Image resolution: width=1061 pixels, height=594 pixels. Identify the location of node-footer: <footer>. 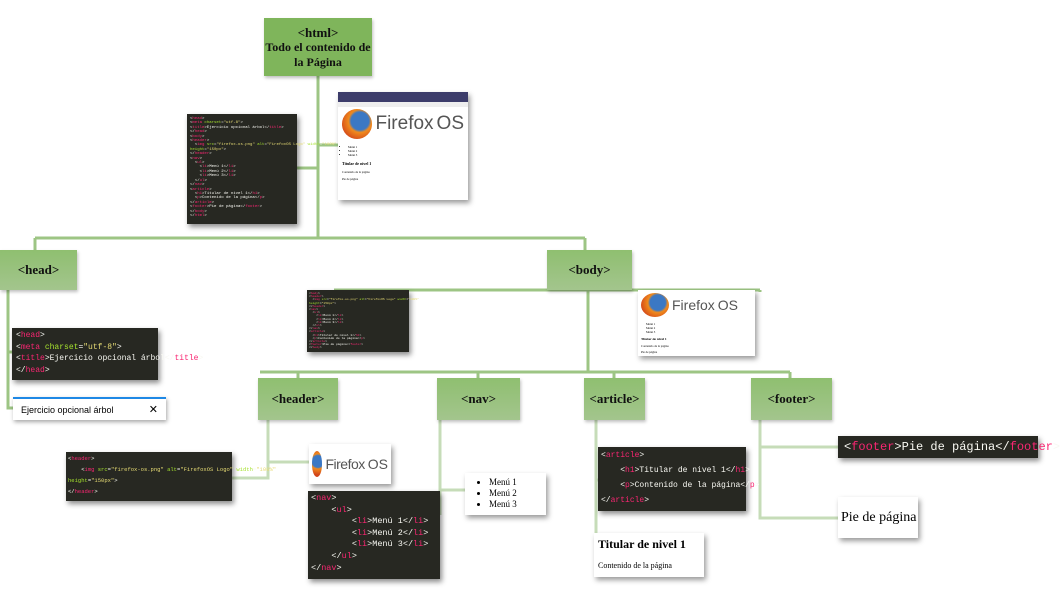
(791, 399).